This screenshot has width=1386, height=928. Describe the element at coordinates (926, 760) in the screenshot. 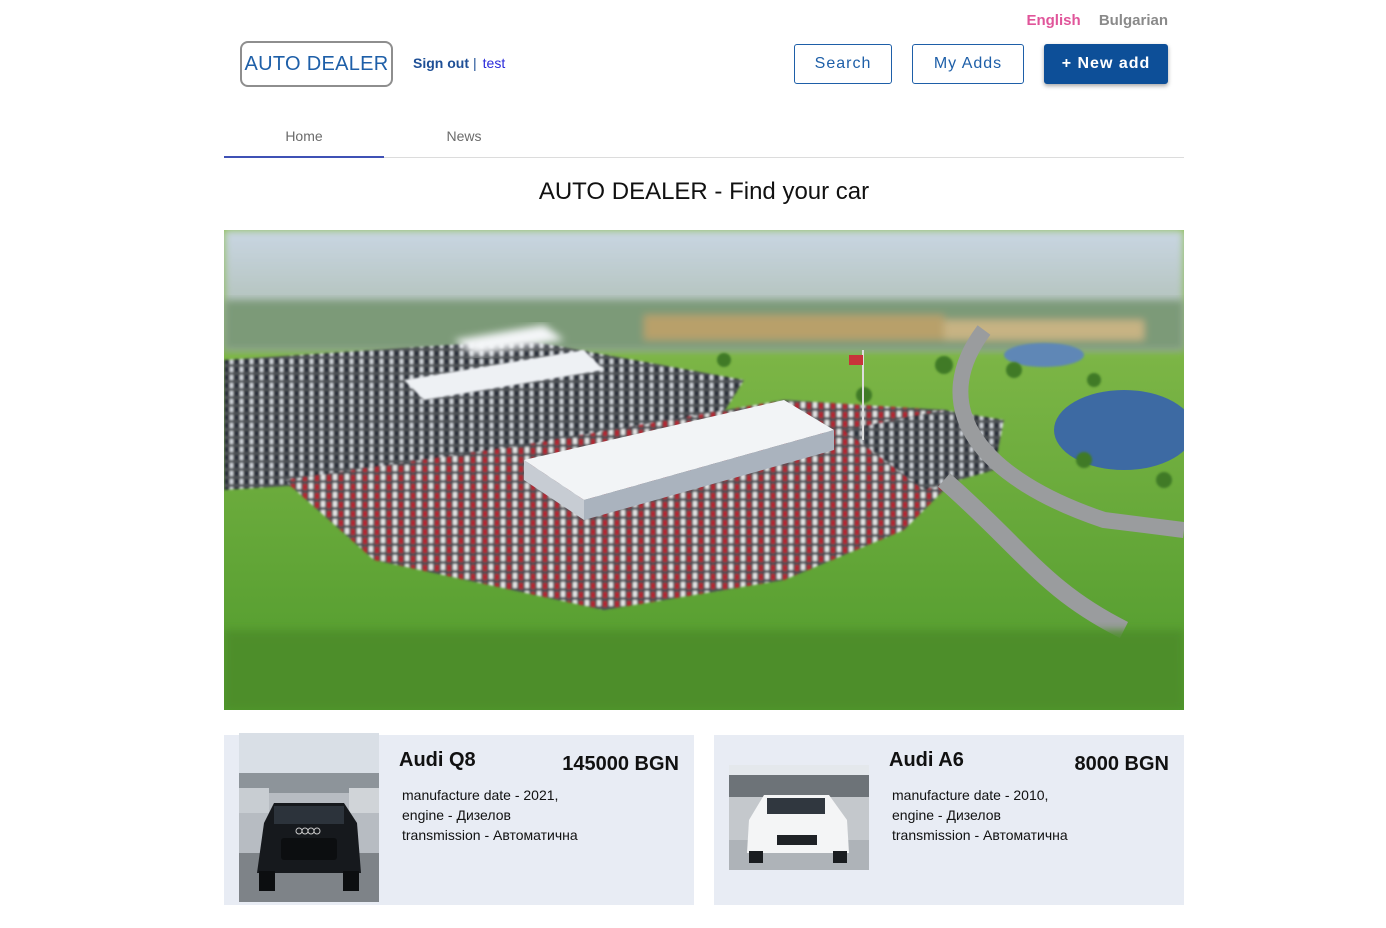

I see `listing-title: Audi A6` at that location.